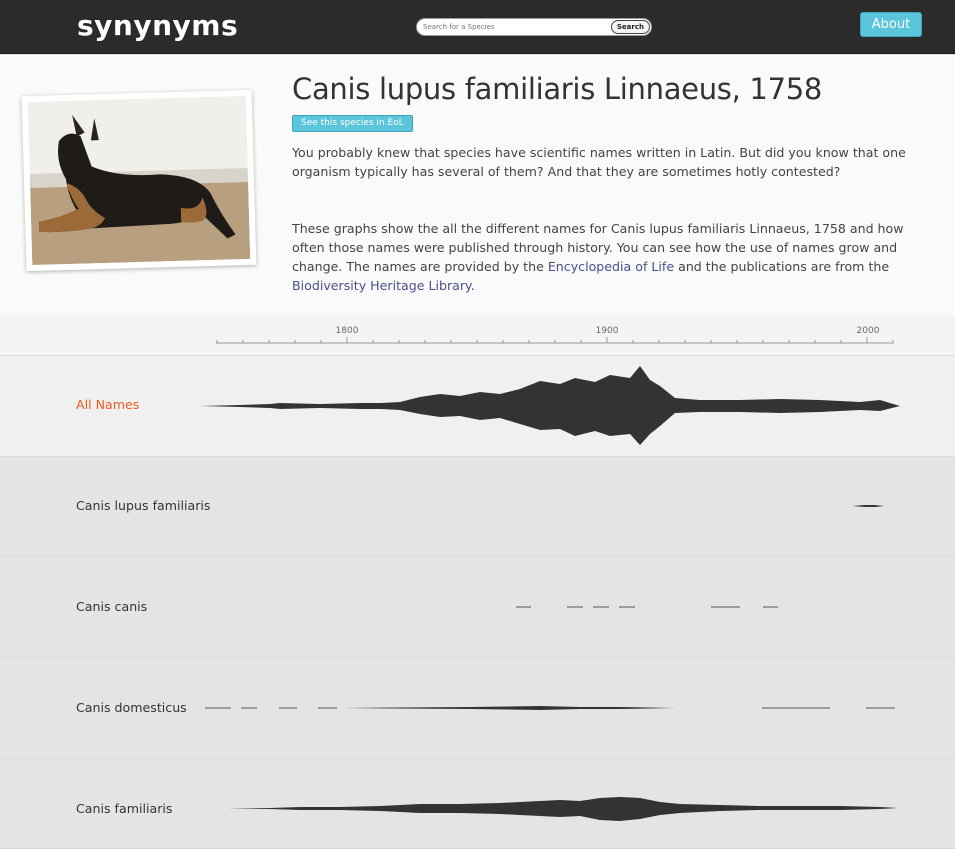 The image size is (955, 849). What do you see at coordinates (381, 285) in the screenshot?
I see `bhl-link: Biodiversity Heritage Library` at bounding box center [381, 285].